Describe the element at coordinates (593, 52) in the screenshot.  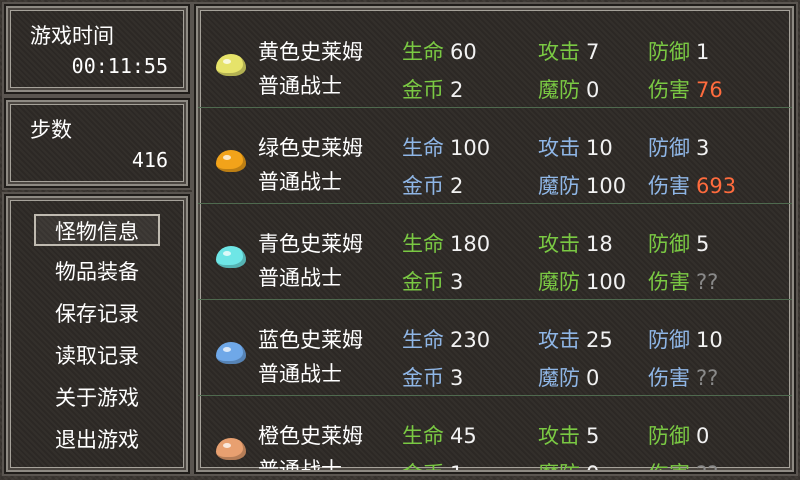
I see `stat-value: 7` at that location.